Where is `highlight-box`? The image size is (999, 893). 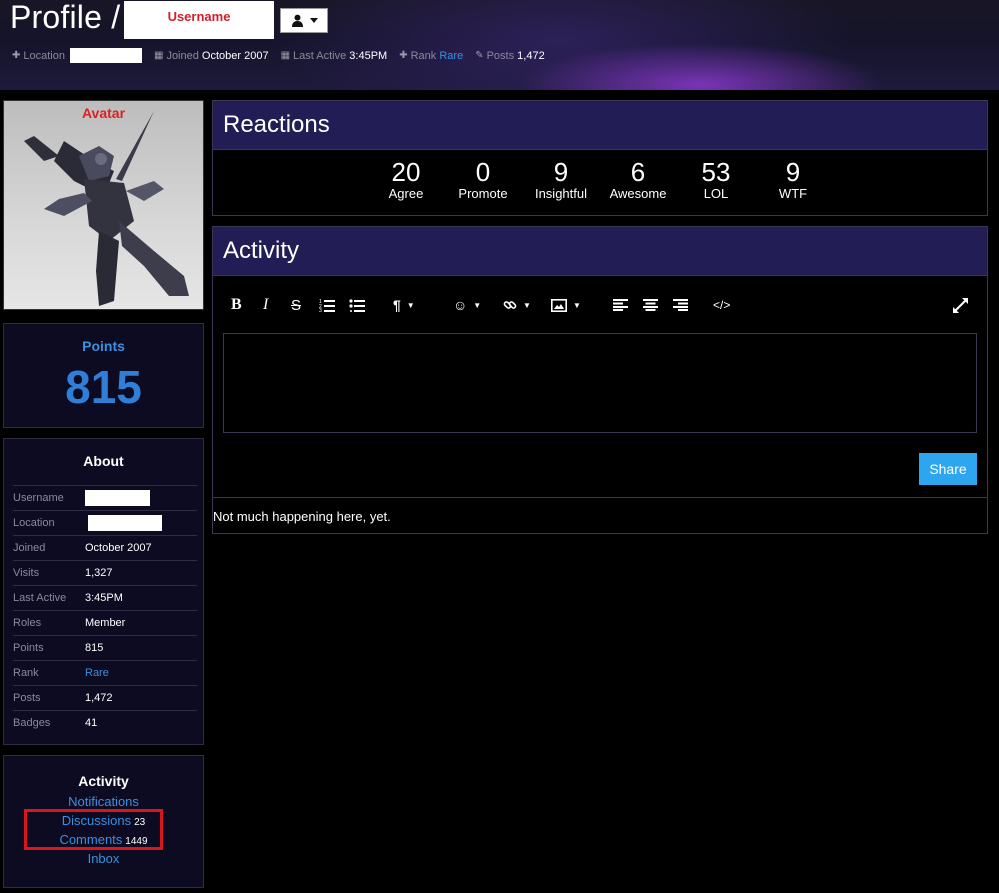
highlight-box is located at coordinates (93, 829).